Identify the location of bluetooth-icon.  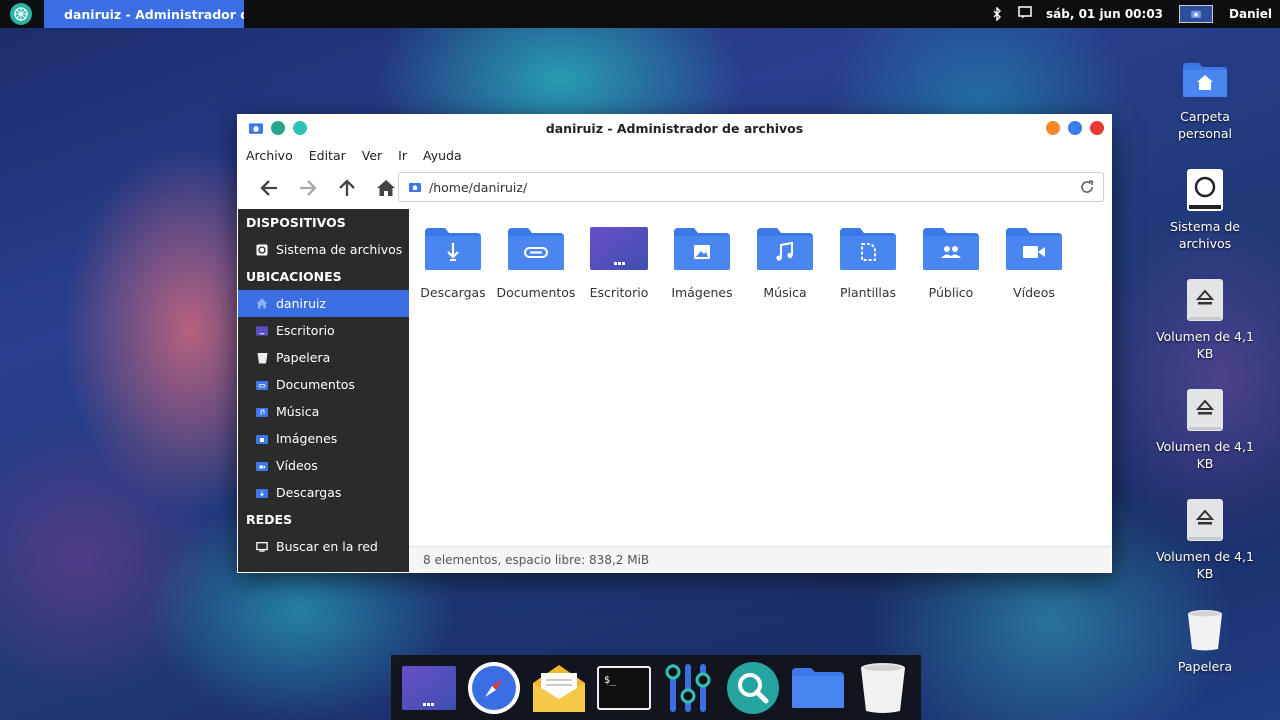
(997, 14).